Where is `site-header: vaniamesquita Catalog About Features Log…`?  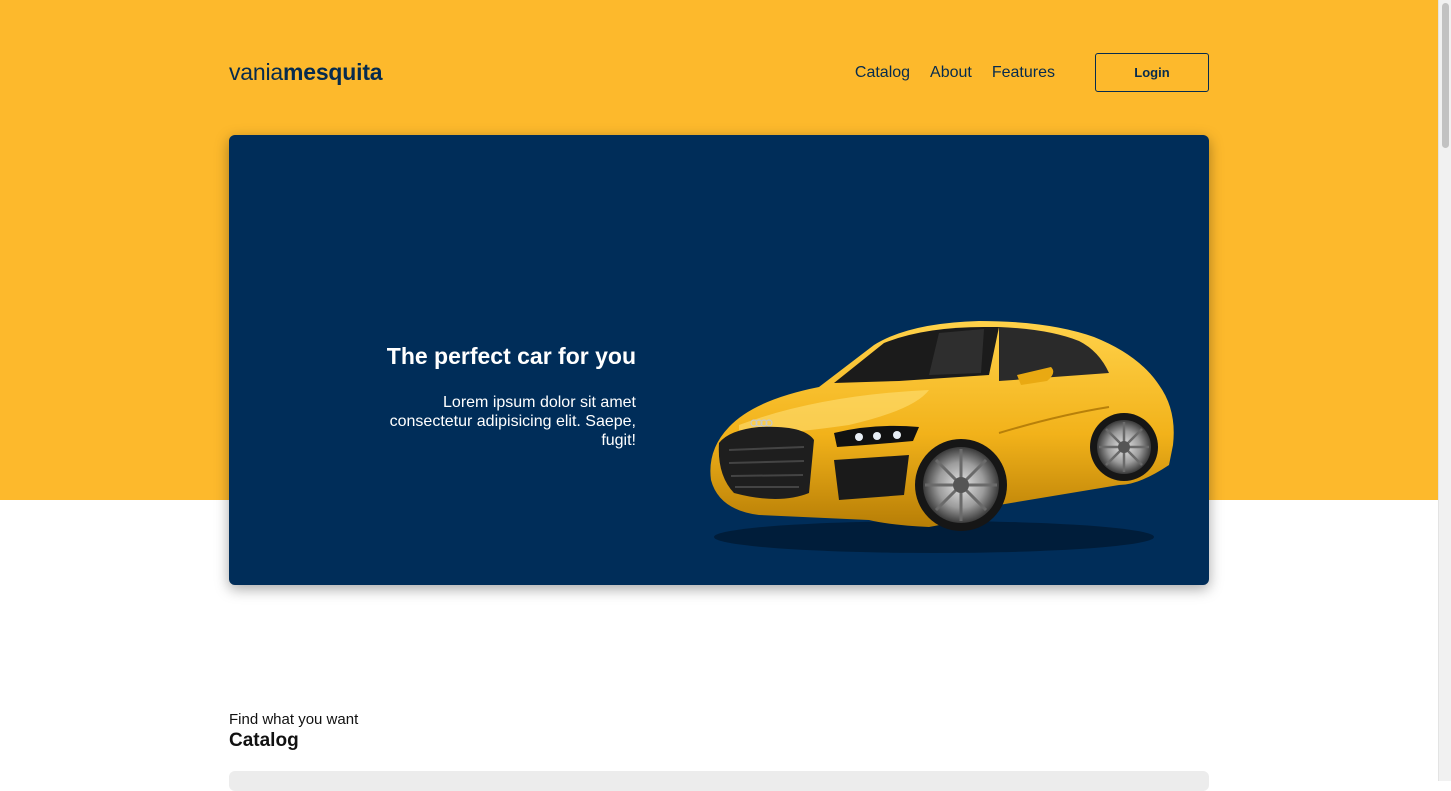
site-header: vaniamesquita Catalog About Features Log… is located at coordinates (719, 72).